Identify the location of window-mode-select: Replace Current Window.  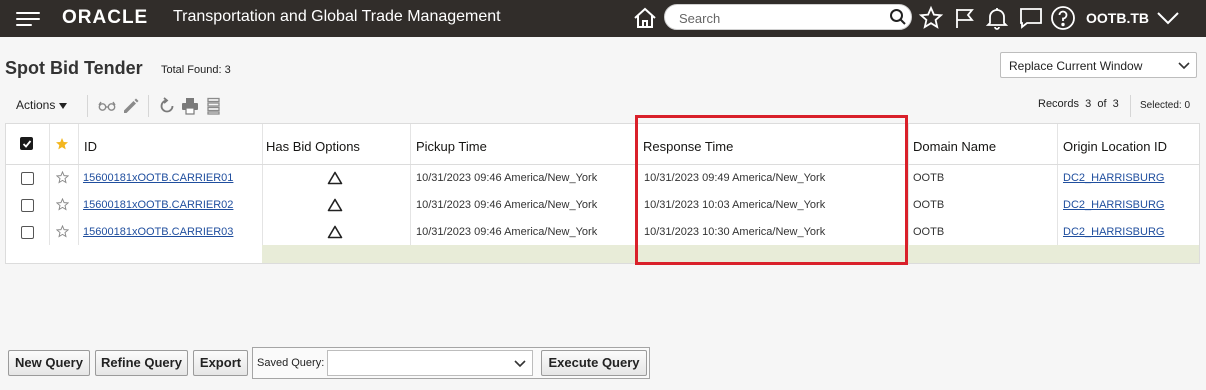
(1098, 65).